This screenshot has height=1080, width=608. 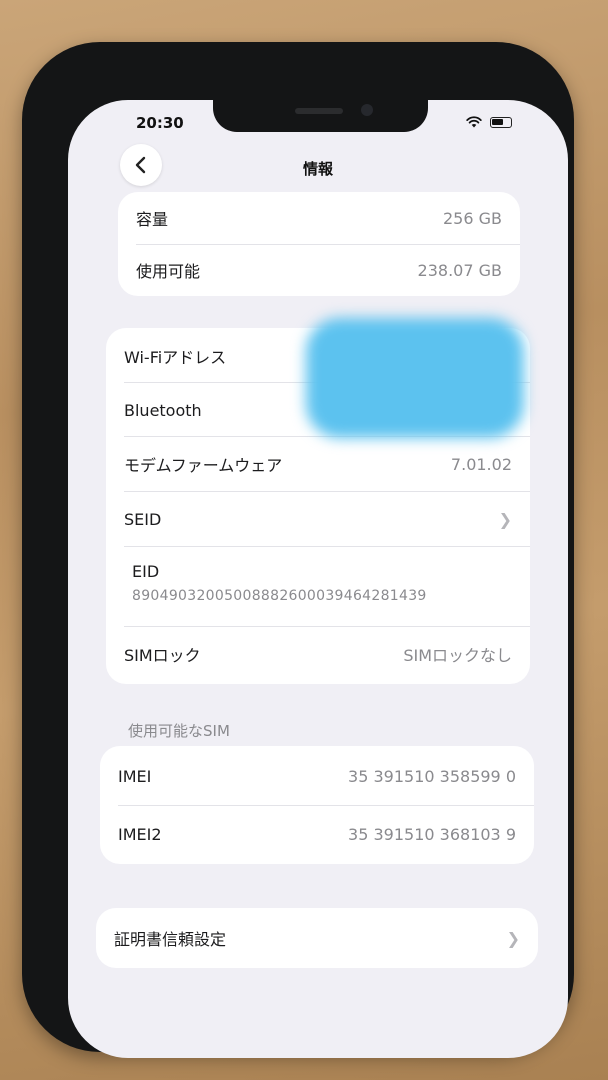 What do you see at coordinates (319, 270) in the screenshot?
I see `available-row: 使用可能 238.07 GB` at bounding box center [319, 270].